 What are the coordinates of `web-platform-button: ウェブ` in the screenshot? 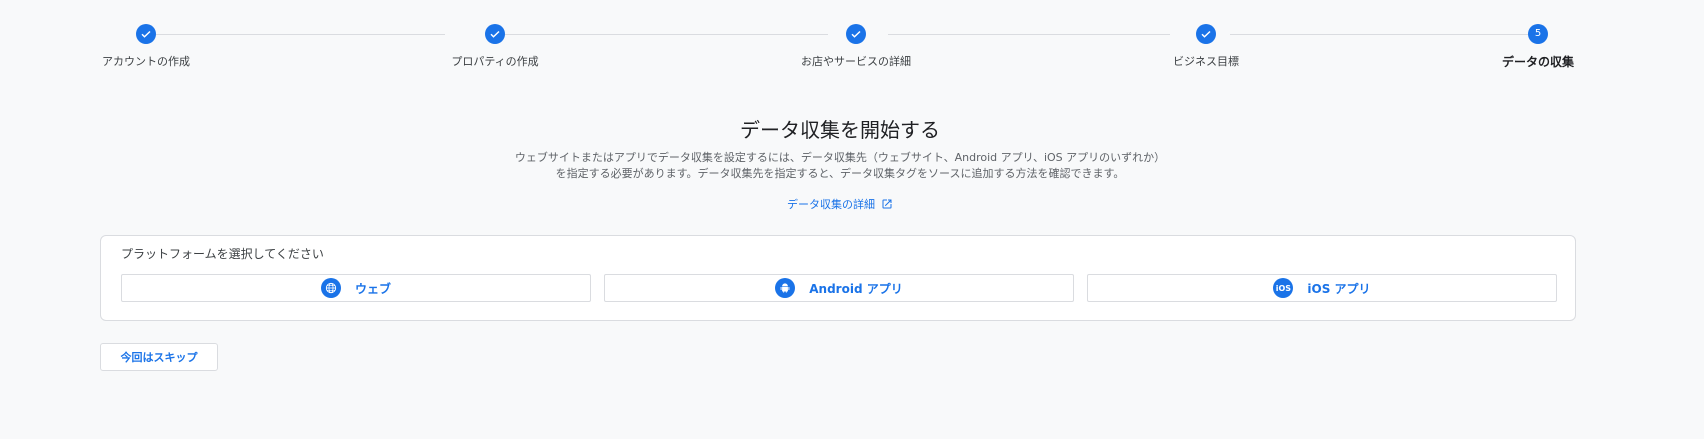 It's located at (356, 288).